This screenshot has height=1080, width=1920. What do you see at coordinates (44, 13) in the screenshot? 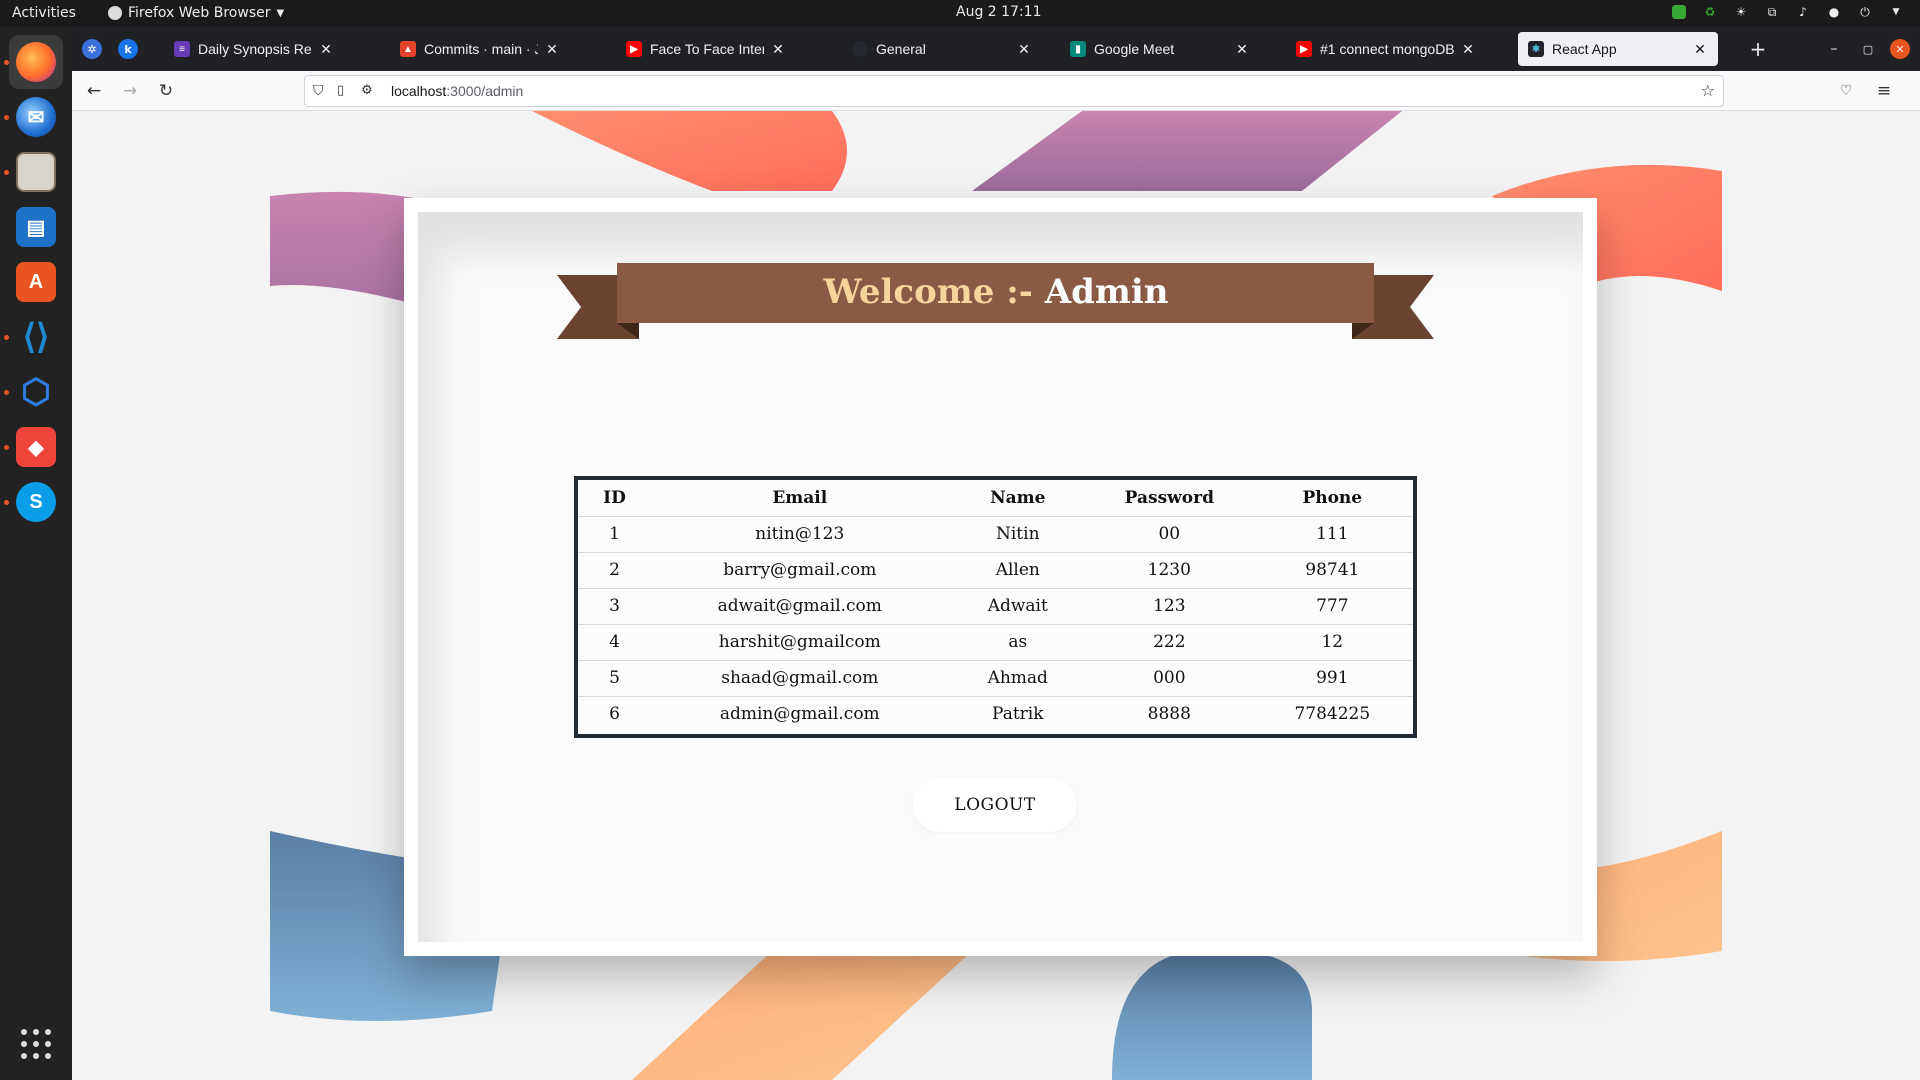
I see `activities-button: Activities` at bounding box center [44, 13].